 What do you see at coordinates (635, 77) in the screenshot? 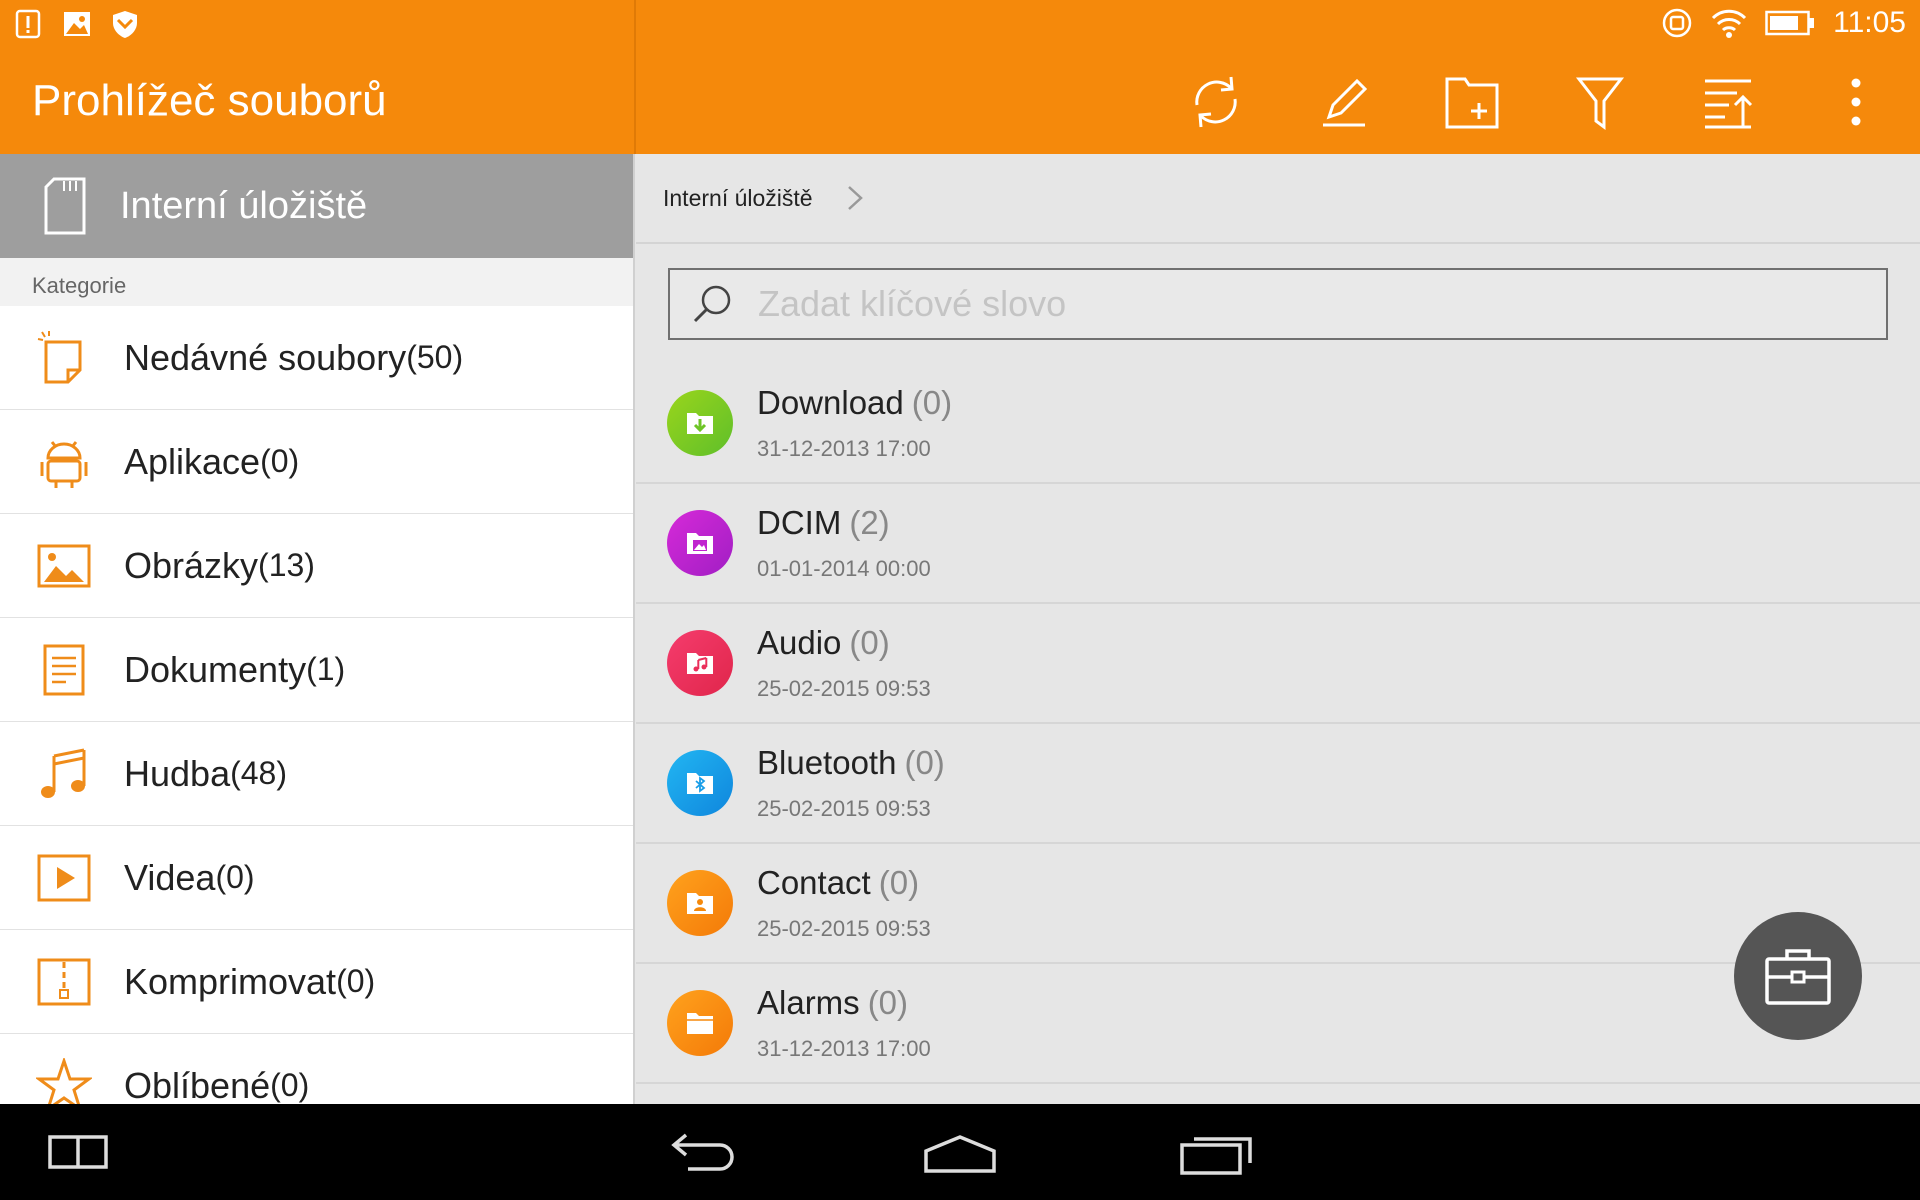
I see `header-divider` at bounding box center [635, 77].